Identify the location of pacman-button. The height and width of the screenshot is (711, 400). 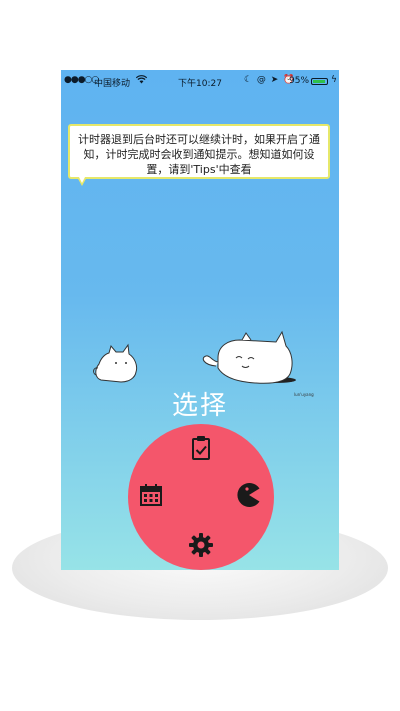
(249, 495).